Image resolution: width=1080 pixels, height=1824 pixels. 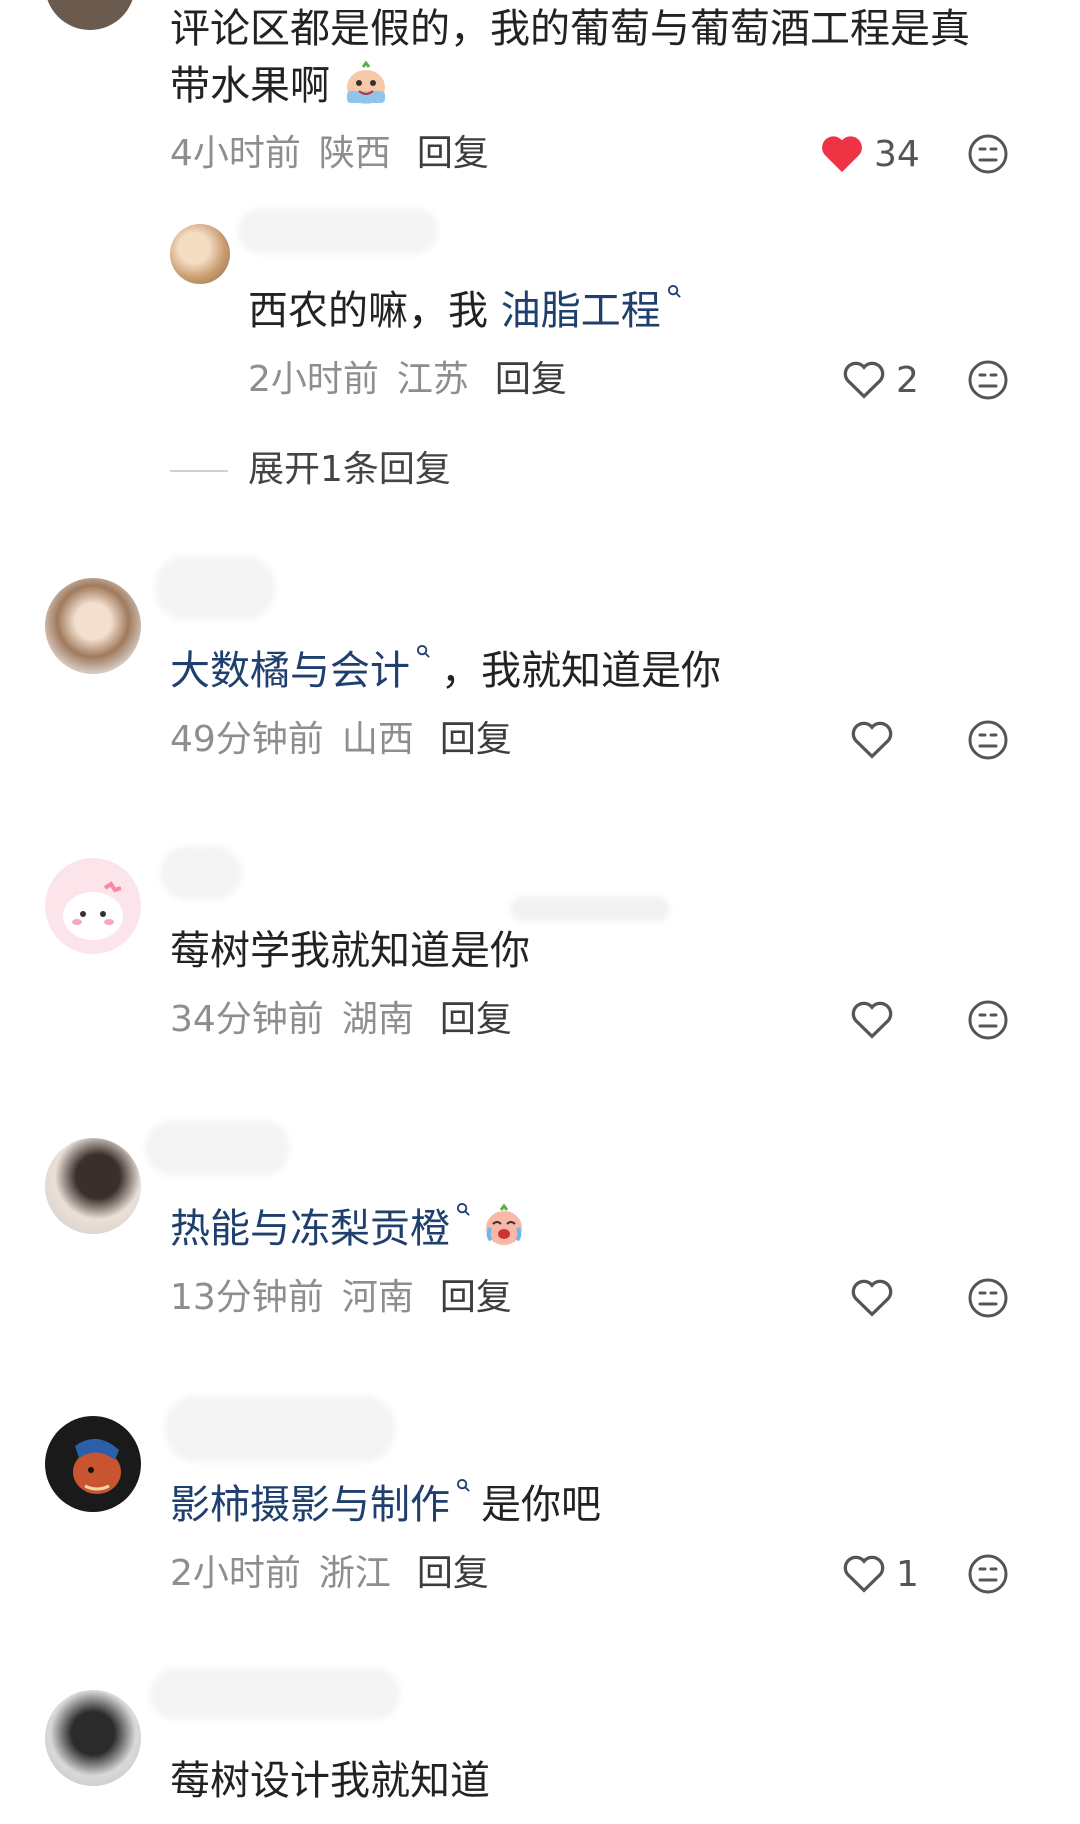 What do you see at coordinates (247, 1297) in the screenshot?
I see `comment-time: 13分钟前` at bounding box center [247, 1297].